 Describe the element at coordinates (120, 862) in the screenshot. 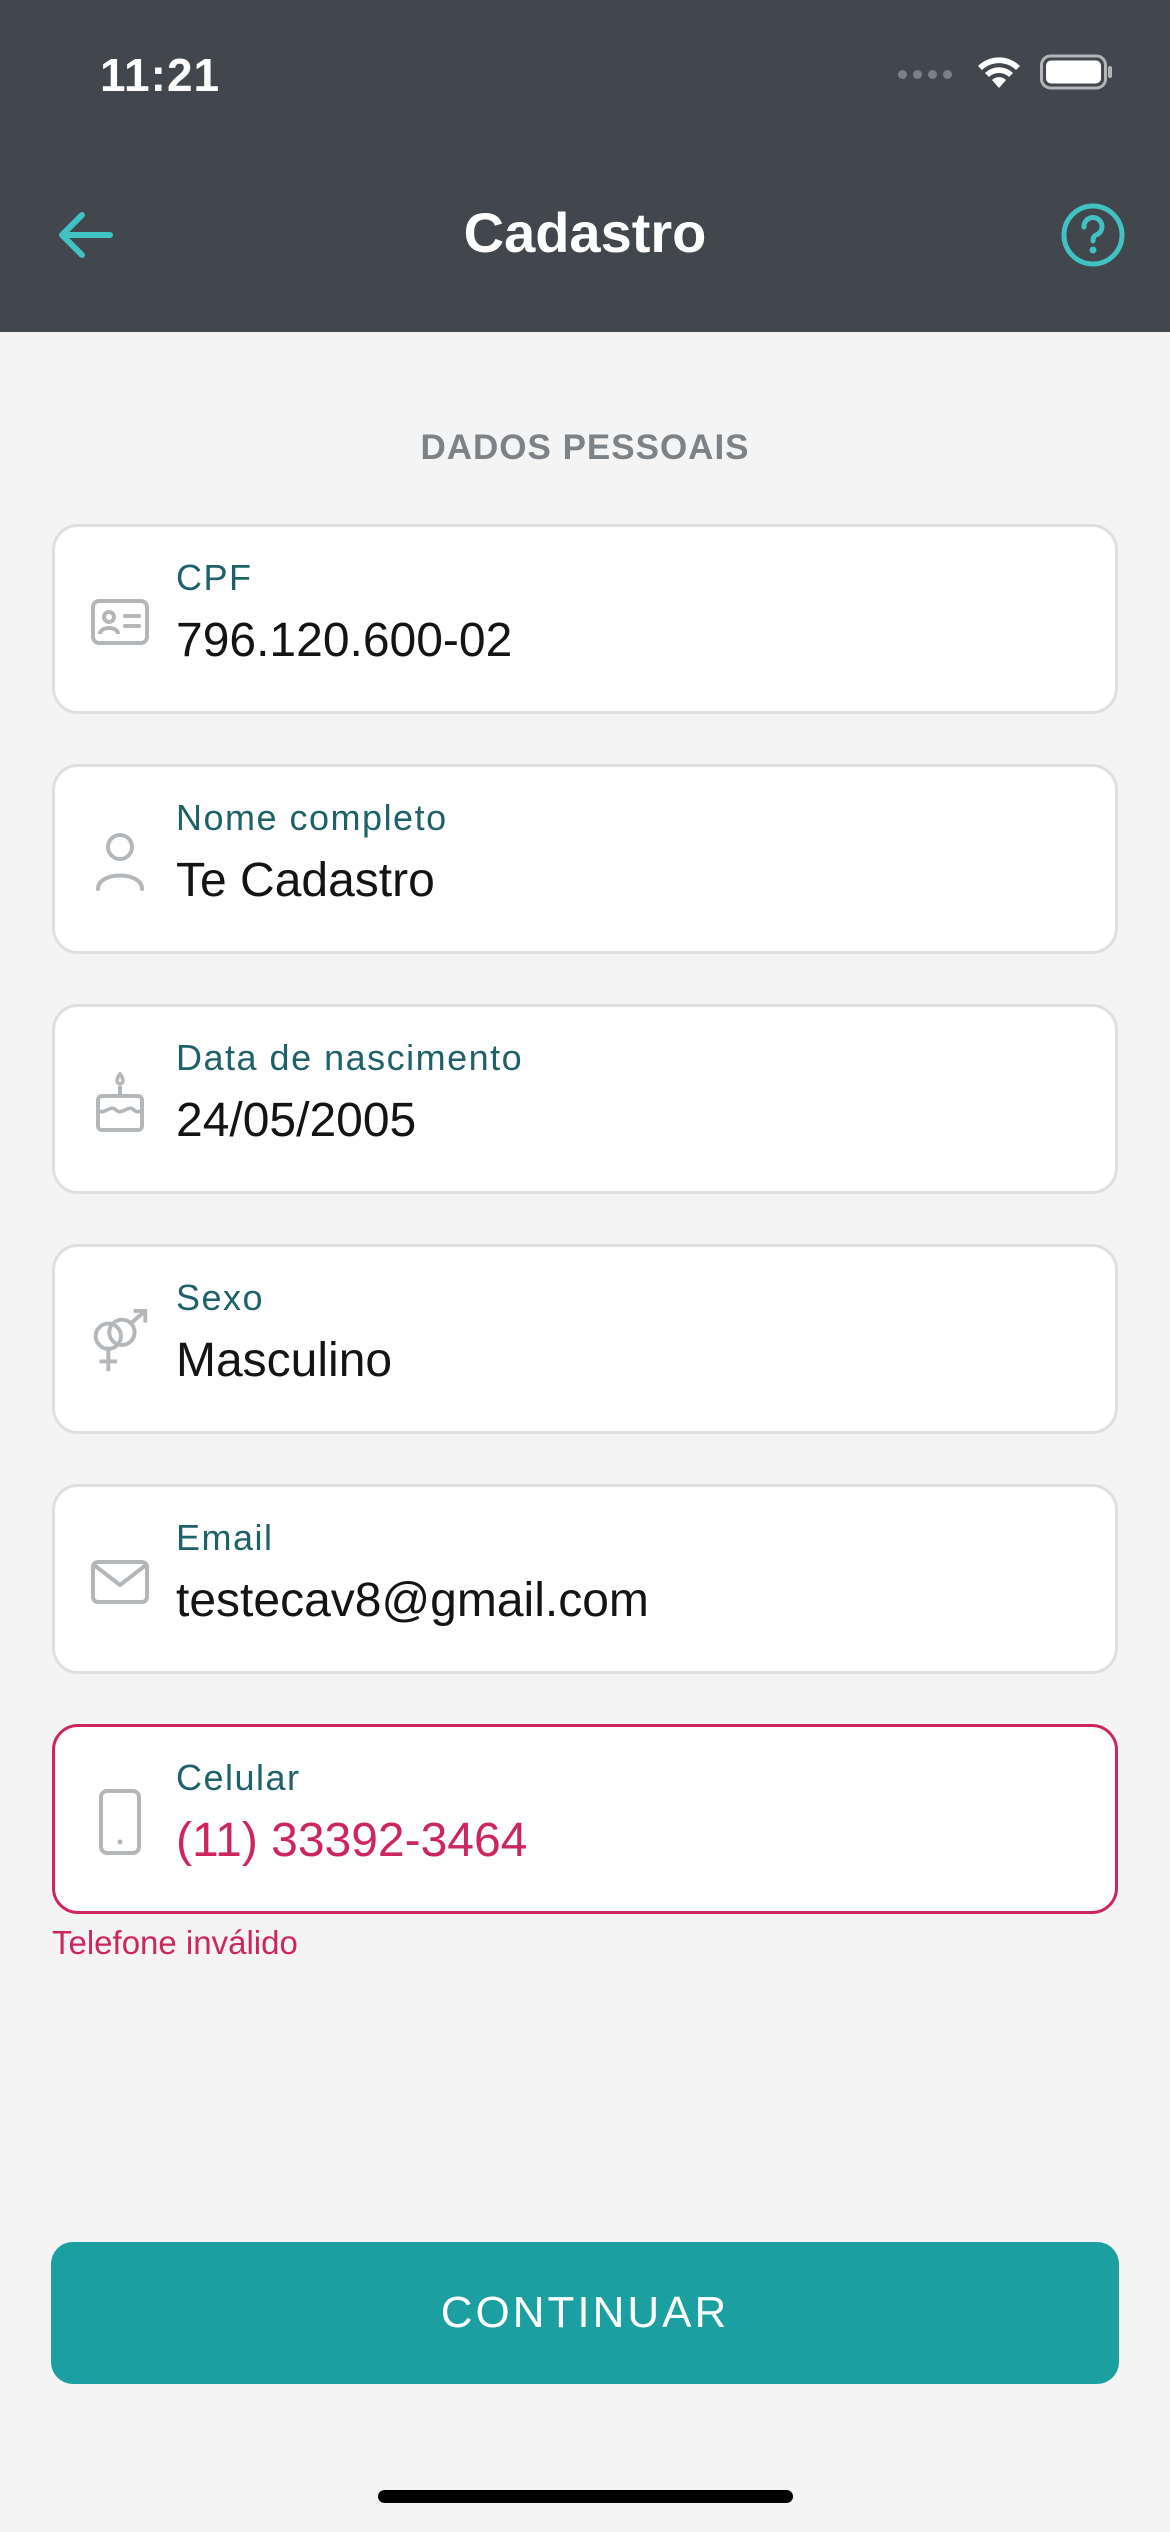

I see `user-icon` at that location.